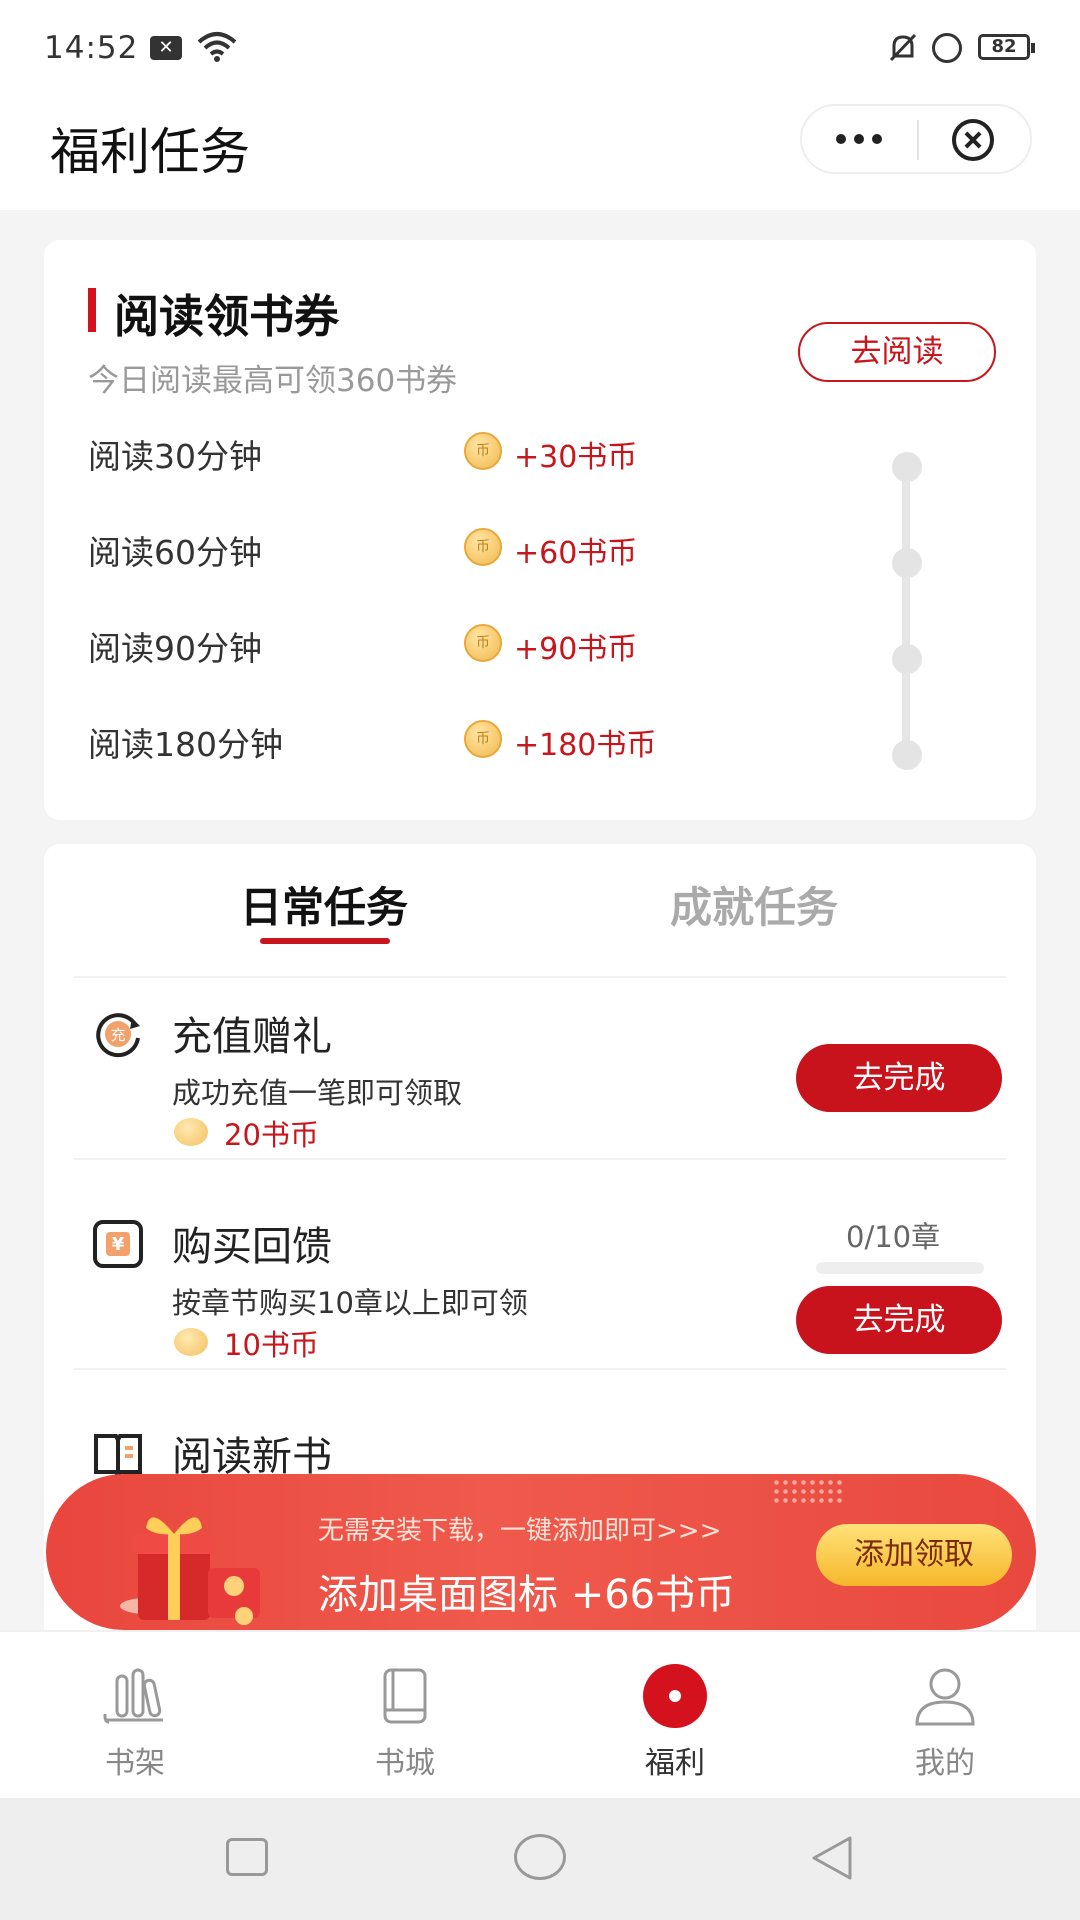 Image resolution: width=1080 pixels, height=1920 pixels. I want to click on title-accent-bar, so click(92, 310).